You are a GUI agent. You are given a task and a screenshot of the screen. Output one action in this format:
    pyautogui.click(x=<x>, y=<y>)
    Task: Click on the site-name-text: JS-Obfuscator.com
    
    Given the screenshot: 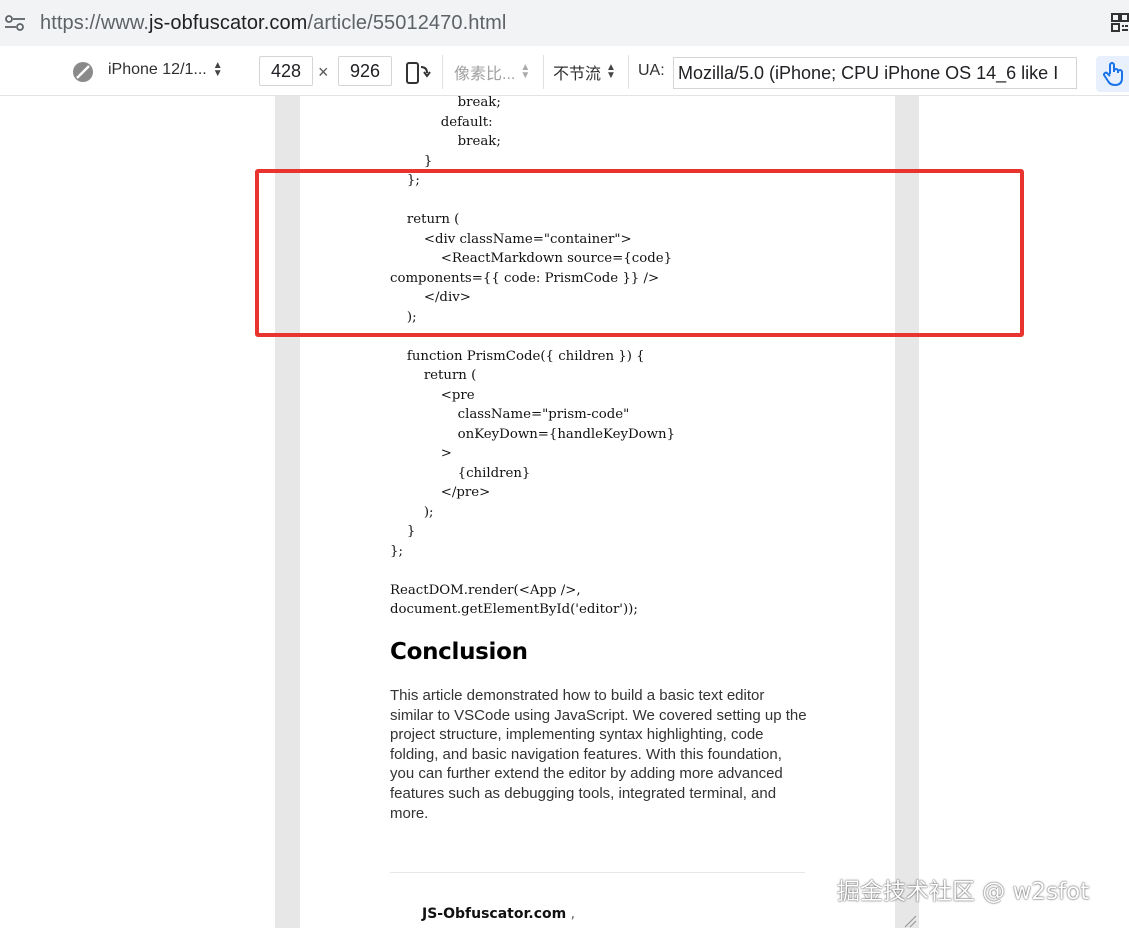 What is the action you would take?
    pyautogui.click(x=494, y=914)
    